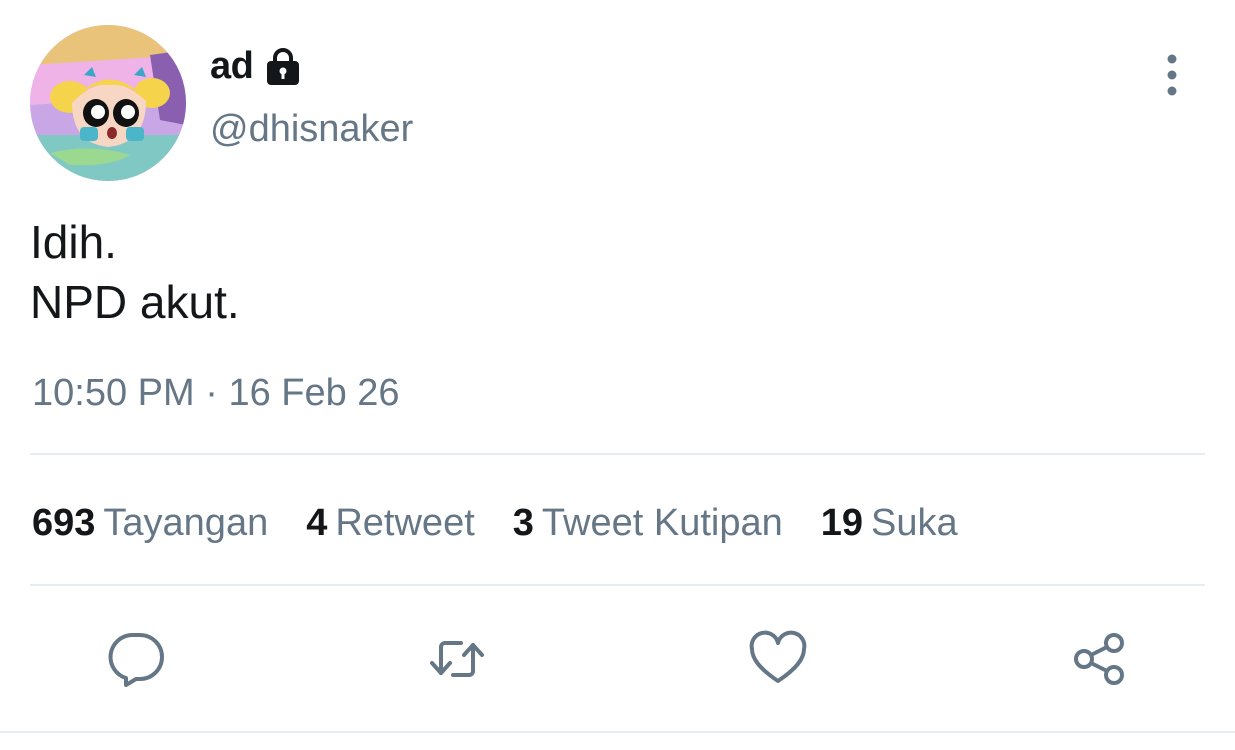 This screenshot has height=750, width=1235. Describe the element at coordinates (778, 656) in the screenshot. I see `heart-icon` at that location.